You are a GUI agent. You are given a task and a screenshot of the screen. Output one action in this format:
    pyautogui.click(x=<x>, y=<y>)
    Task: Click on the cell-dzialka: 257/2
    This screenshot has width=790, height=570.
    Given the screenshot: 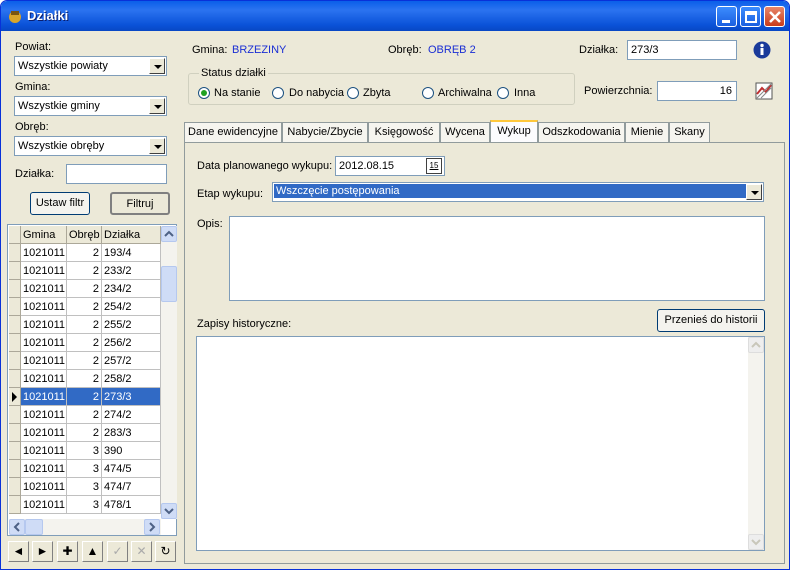 What is the action you would take?
    pyautogui.click(x=131, y=361)
    